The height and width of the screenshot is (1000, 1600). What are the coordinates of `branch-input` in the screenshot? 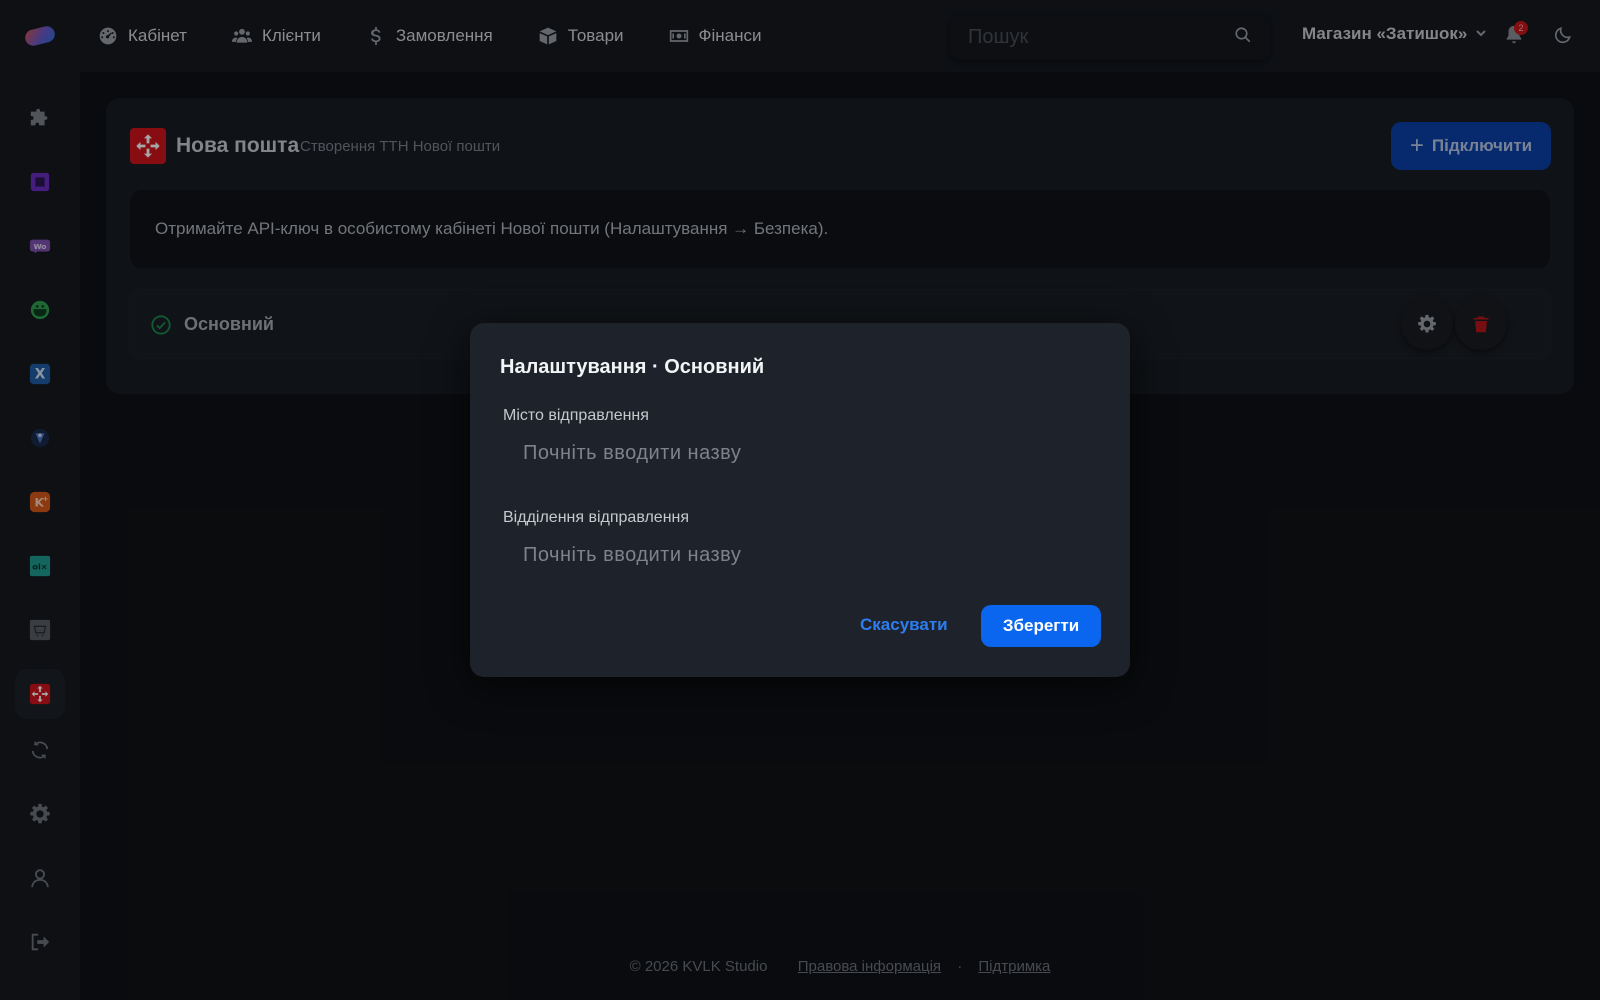 It's located at (800, 555).